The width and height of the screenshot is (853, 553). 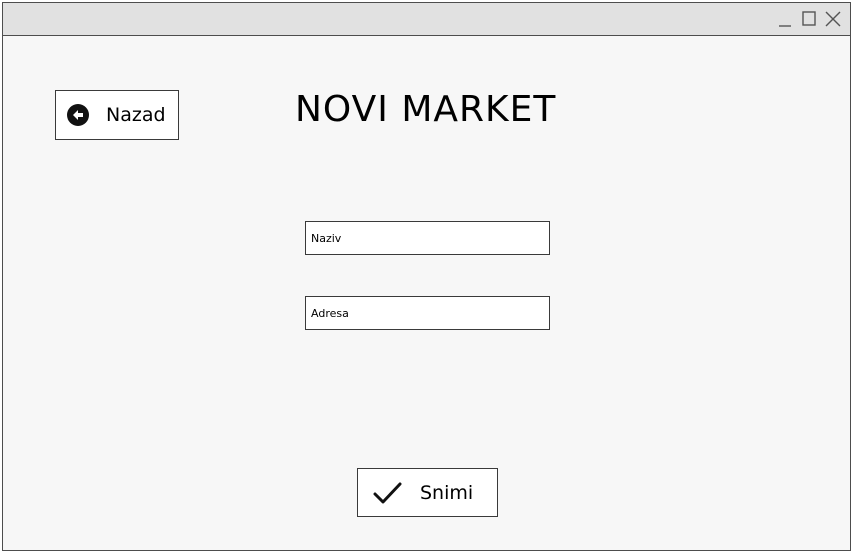 I want to click on back-button: Nazad, so click(x=117, y=115).